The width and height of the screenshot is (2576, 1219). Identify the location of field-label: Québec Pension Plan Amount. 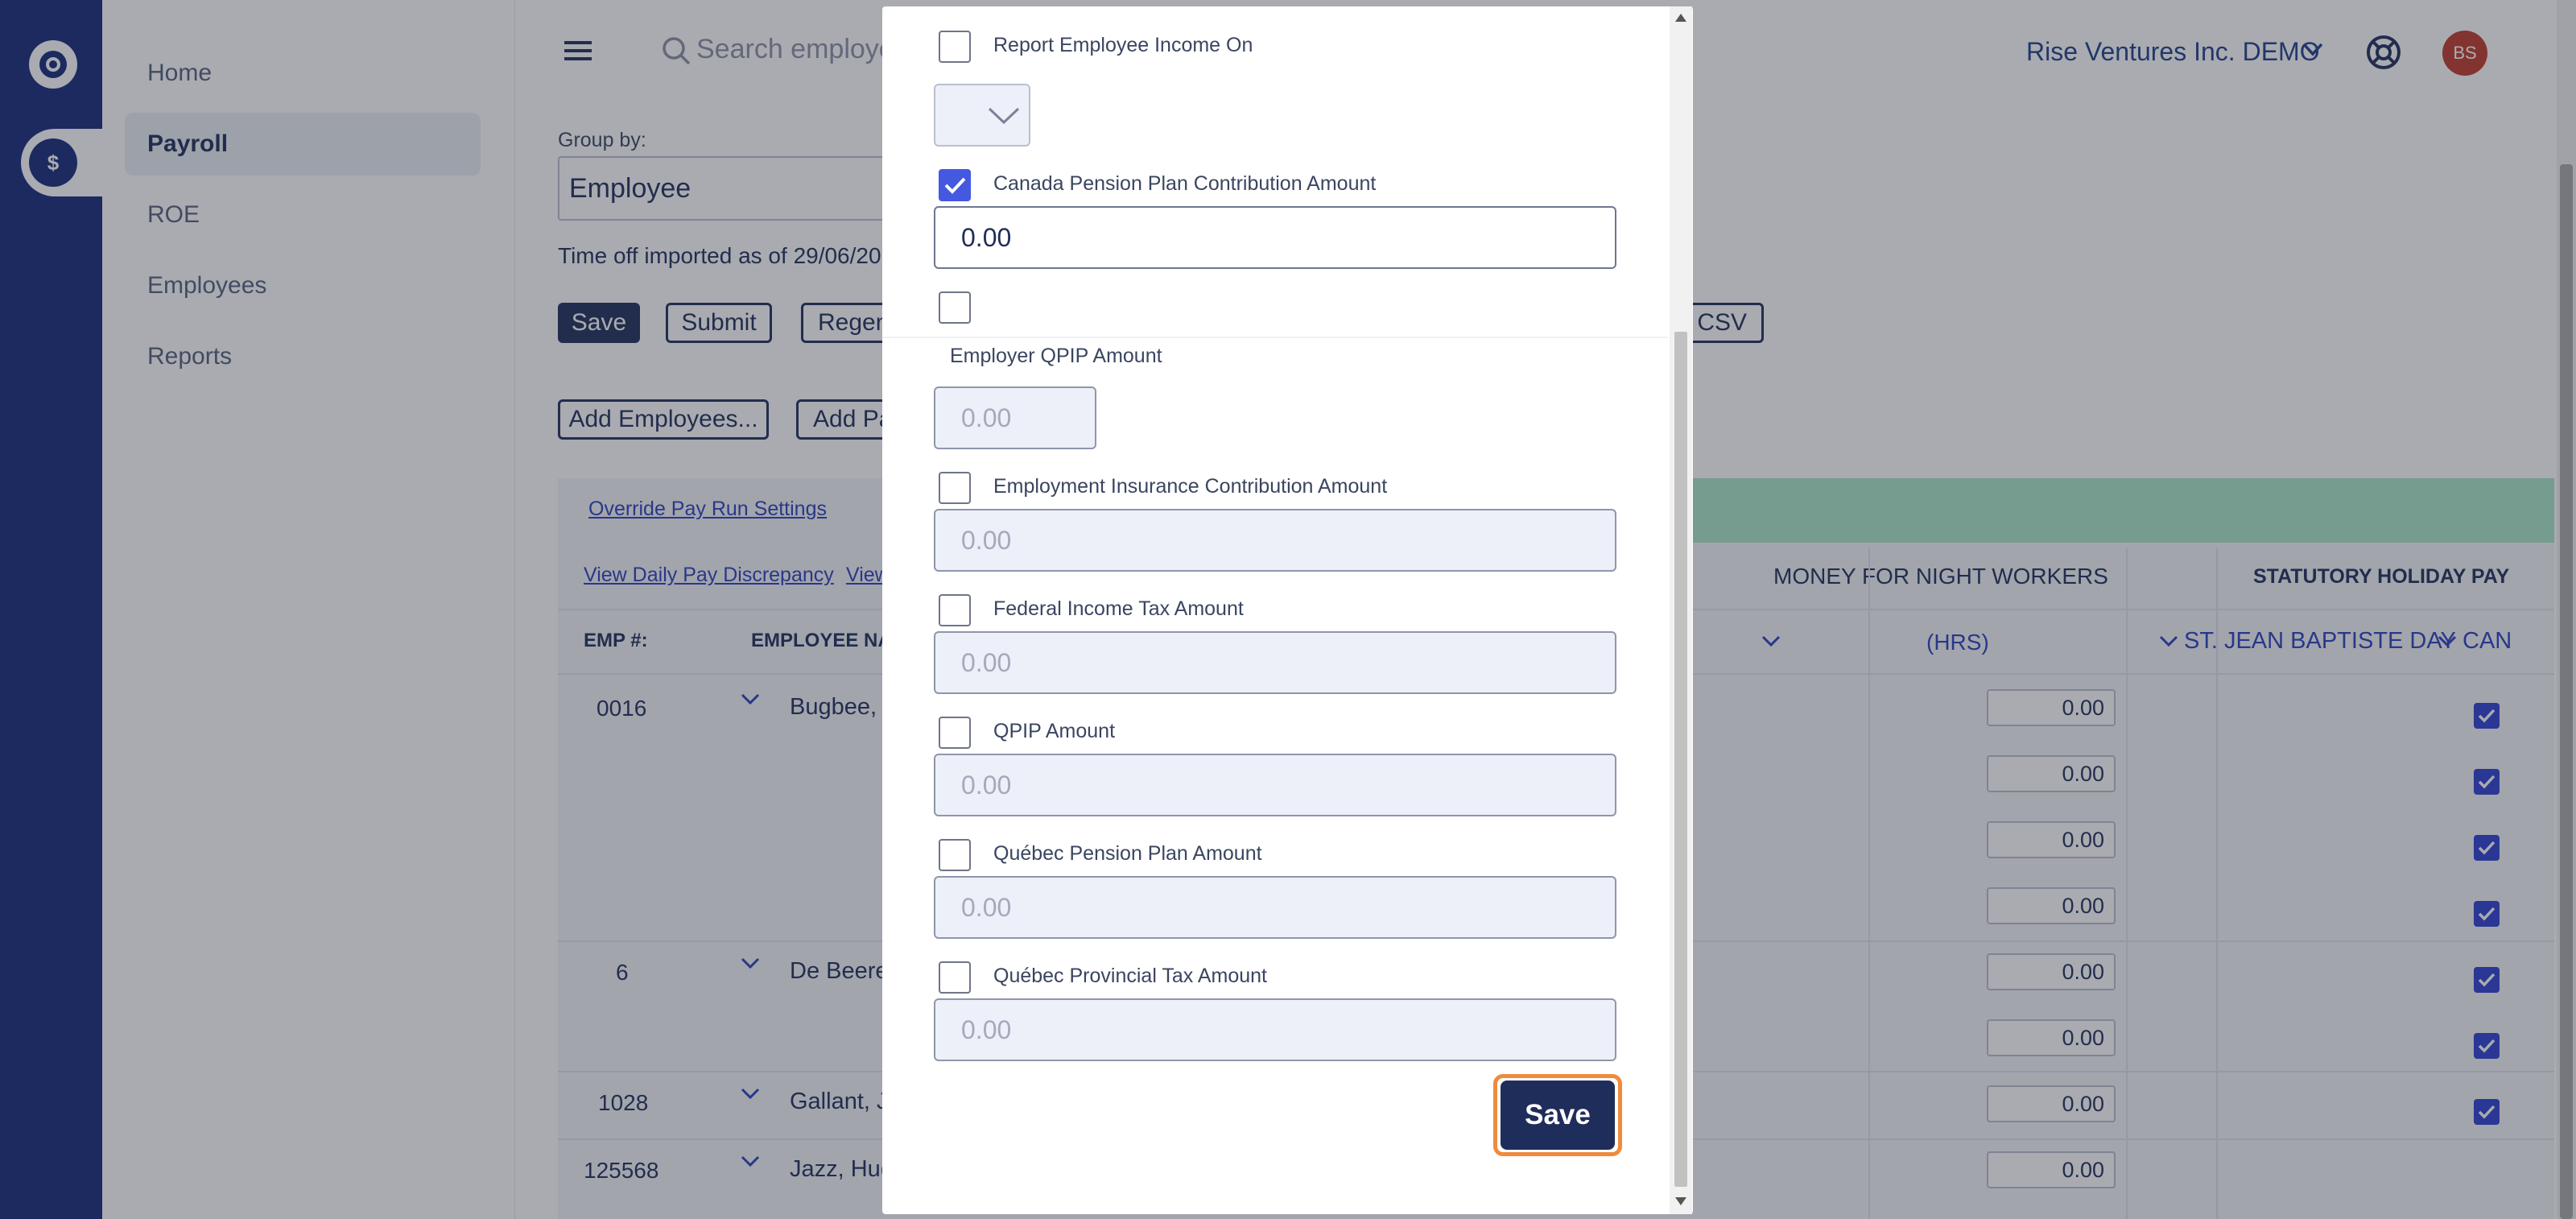
(1127, 853).